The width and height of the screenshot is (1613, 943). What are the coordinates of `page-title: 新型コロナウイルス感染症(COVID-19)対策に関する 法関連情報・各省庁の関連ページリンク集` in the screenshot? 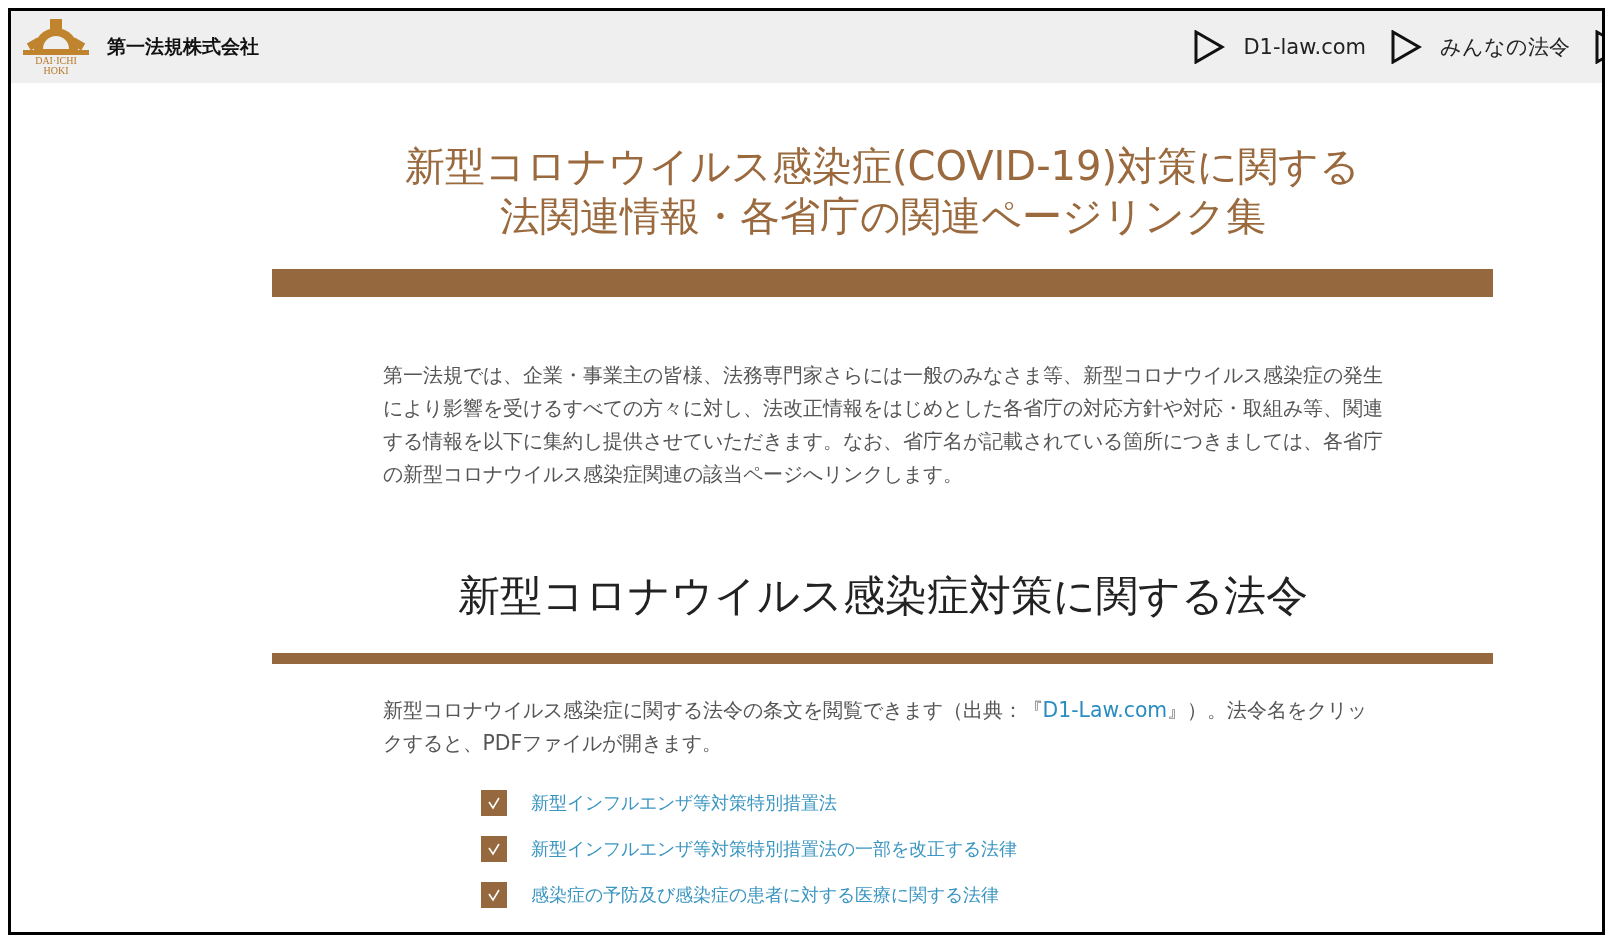 It's located at (882, 191).